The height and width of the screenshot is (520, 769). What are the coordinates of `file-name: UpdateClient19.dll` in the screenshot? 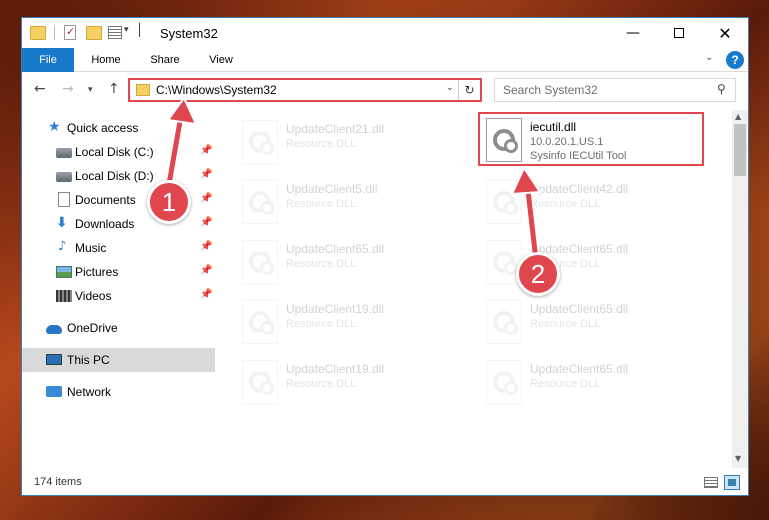 It's located at (335, 369).